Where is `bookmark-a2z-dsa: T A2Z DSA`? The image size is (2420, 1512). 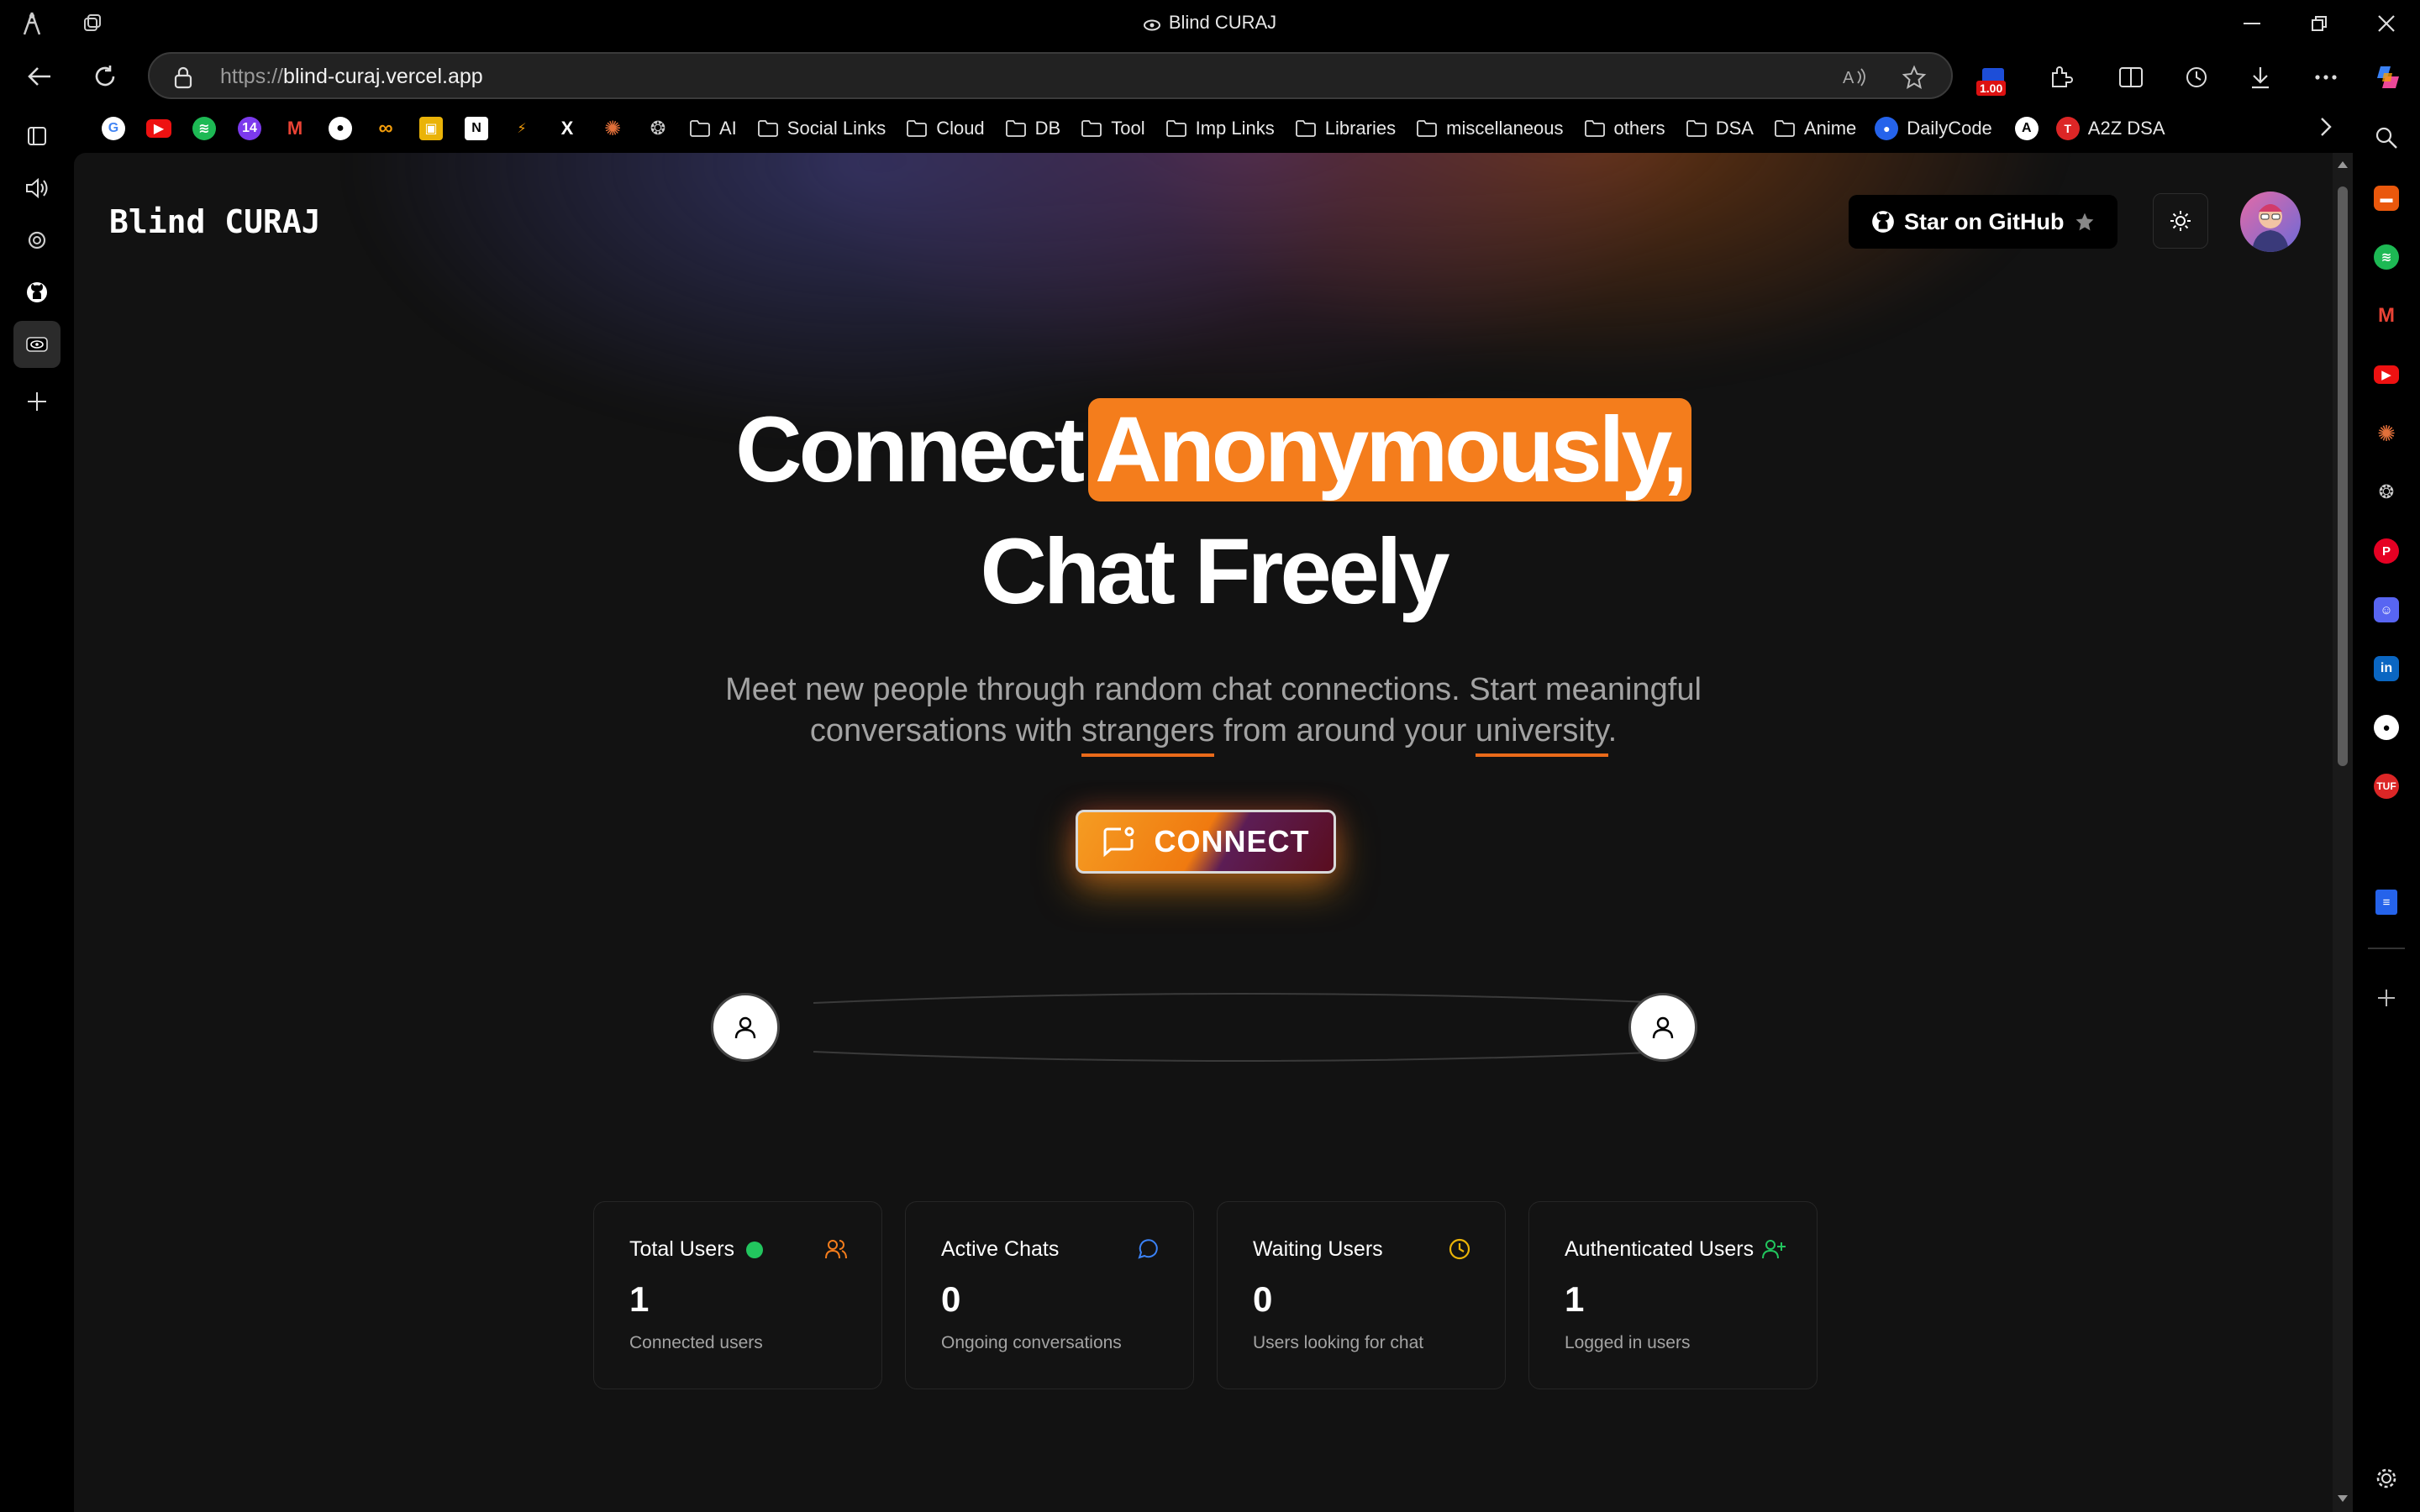
bookmark-a2z-dsa: T A2Z DSA is located at coordinates (2113, 128).